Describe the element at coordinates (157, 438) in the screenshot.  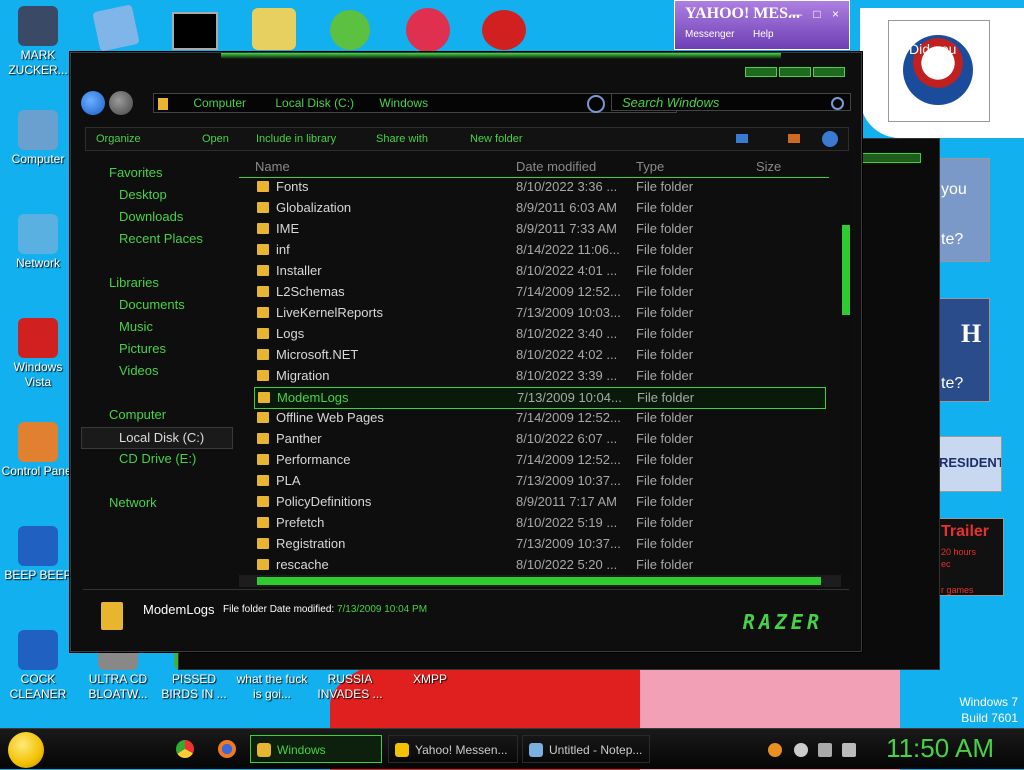
I see `nav-local-disk: Local Disk (C:)` at that location.